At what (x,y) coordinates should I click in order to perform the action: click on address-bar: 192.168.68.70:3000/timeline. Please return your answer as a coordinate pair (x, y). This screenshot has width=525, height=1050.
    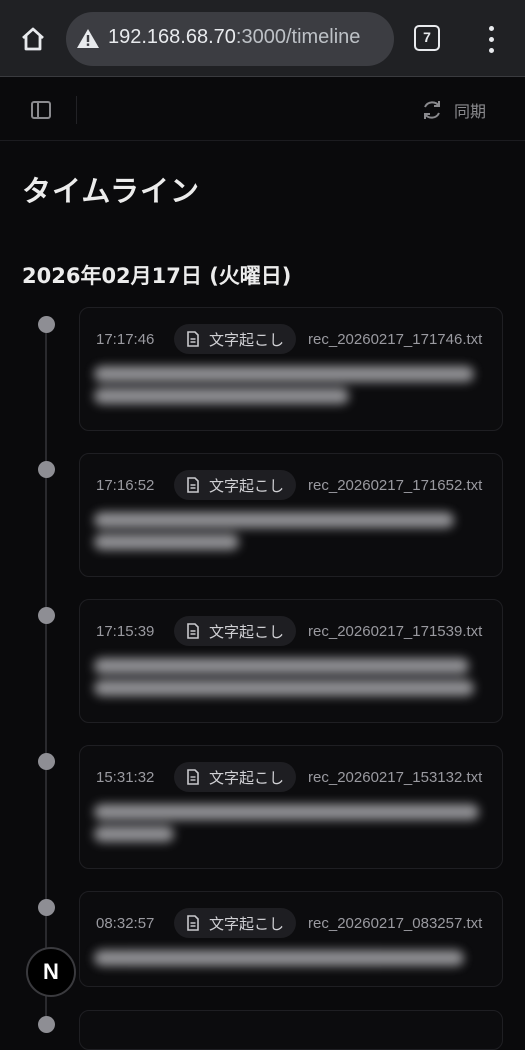
    Looking at the image, I should click on (230, 39).